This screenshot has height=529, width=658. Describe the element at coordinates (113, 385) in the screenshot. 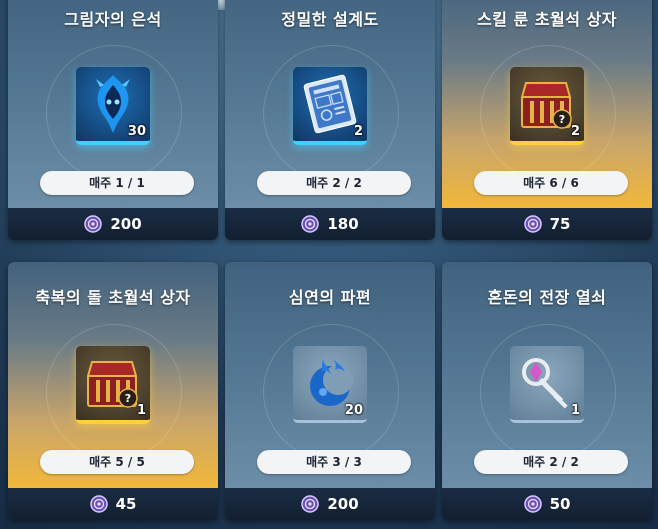

I see `item-frame: ? 1` at that location.